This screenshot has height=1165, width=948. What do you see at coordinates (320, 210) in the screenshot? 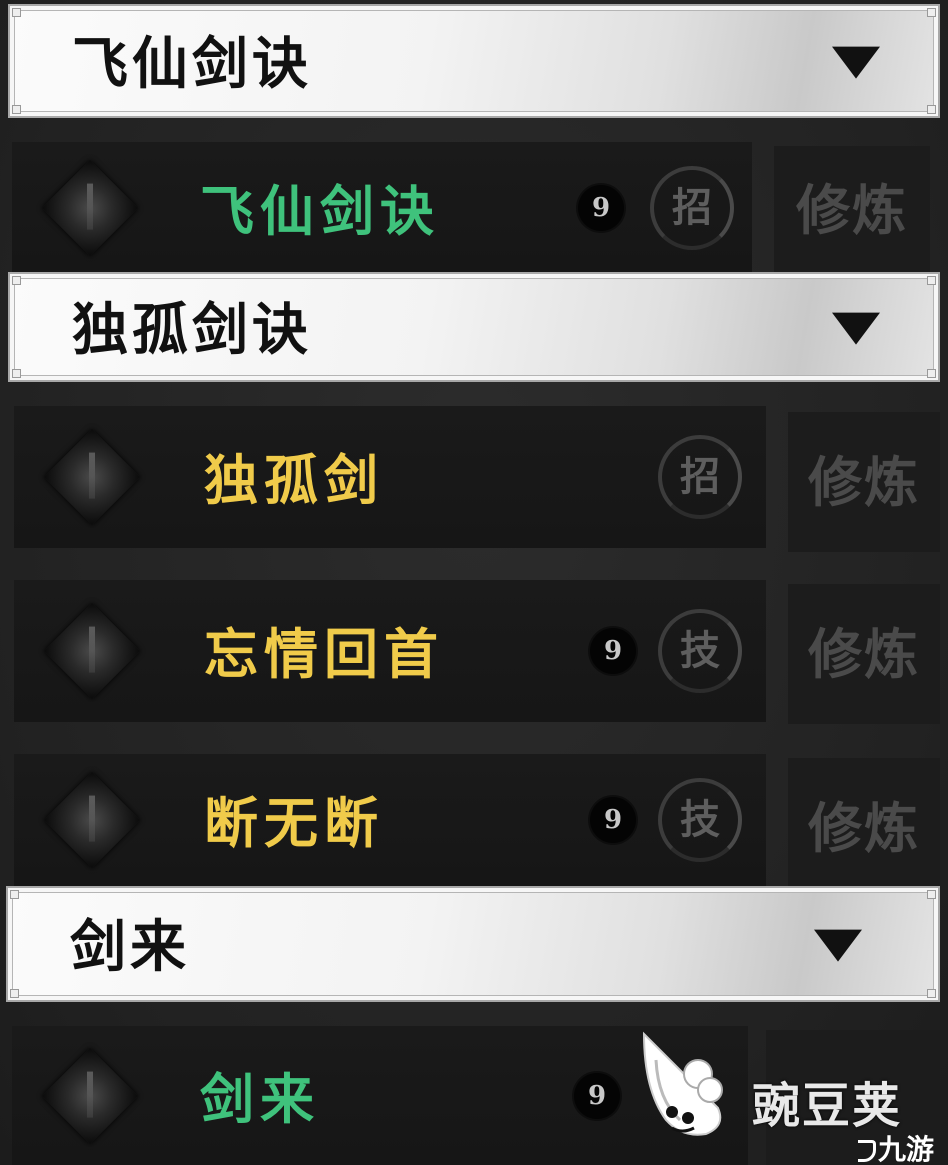
I see `skill-name: 飞仙剑诀` at bounding box center [320, 210].